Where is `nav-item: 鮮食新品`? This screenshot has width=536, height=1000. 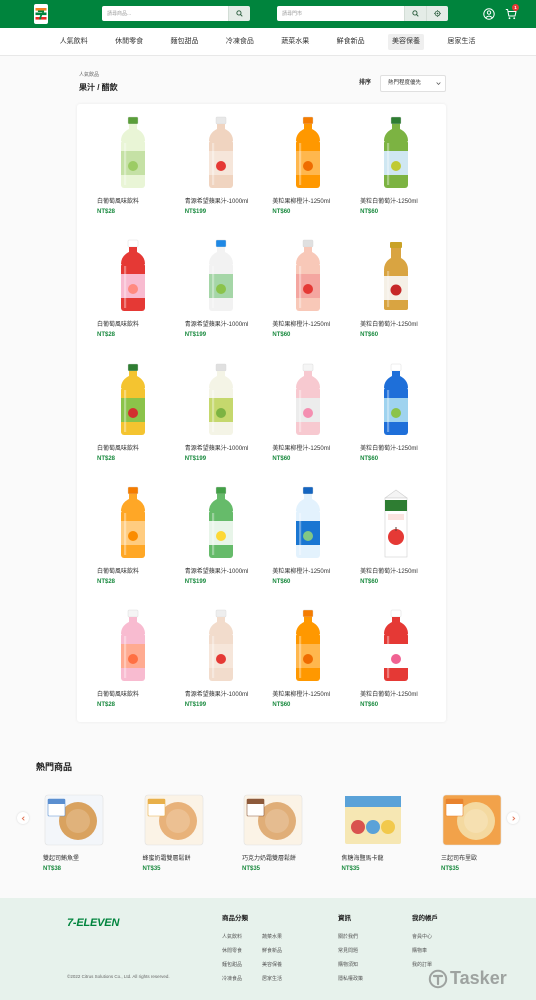 nav-item: 鮮食新品 is located at coordinates (350, 42).